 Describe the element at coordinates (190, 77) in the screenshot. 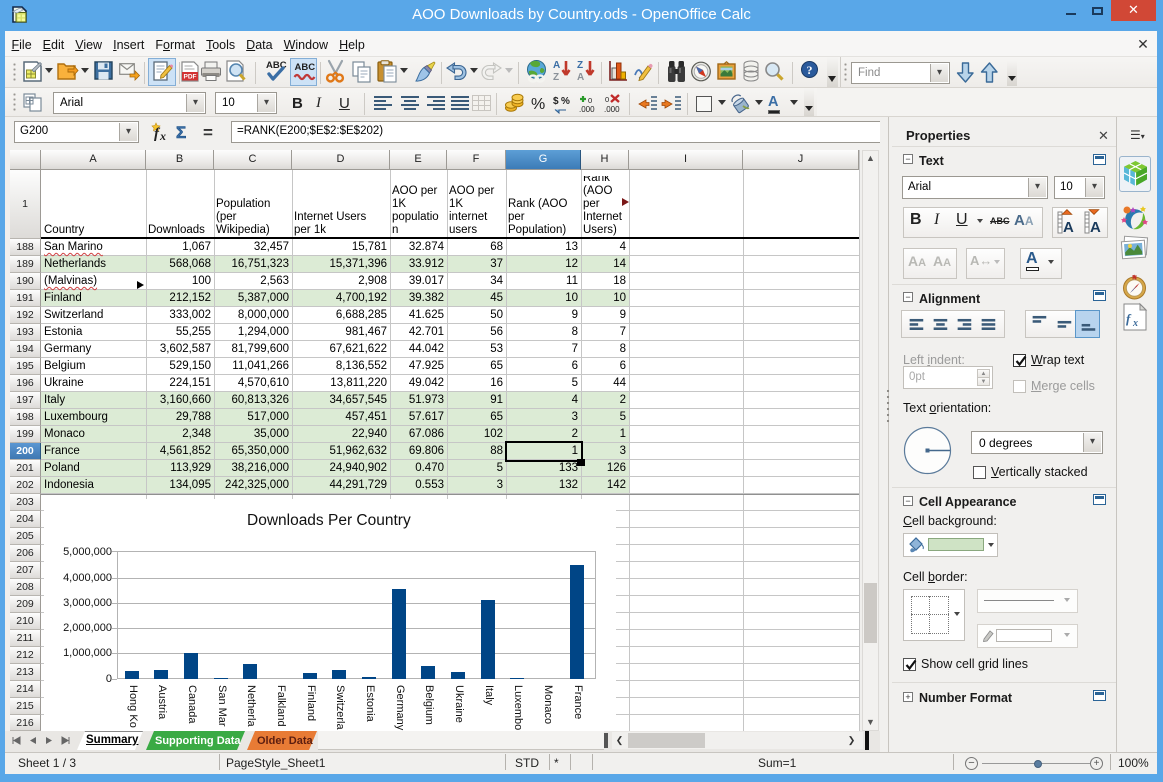

I see `svg-text: PDF` at that location.